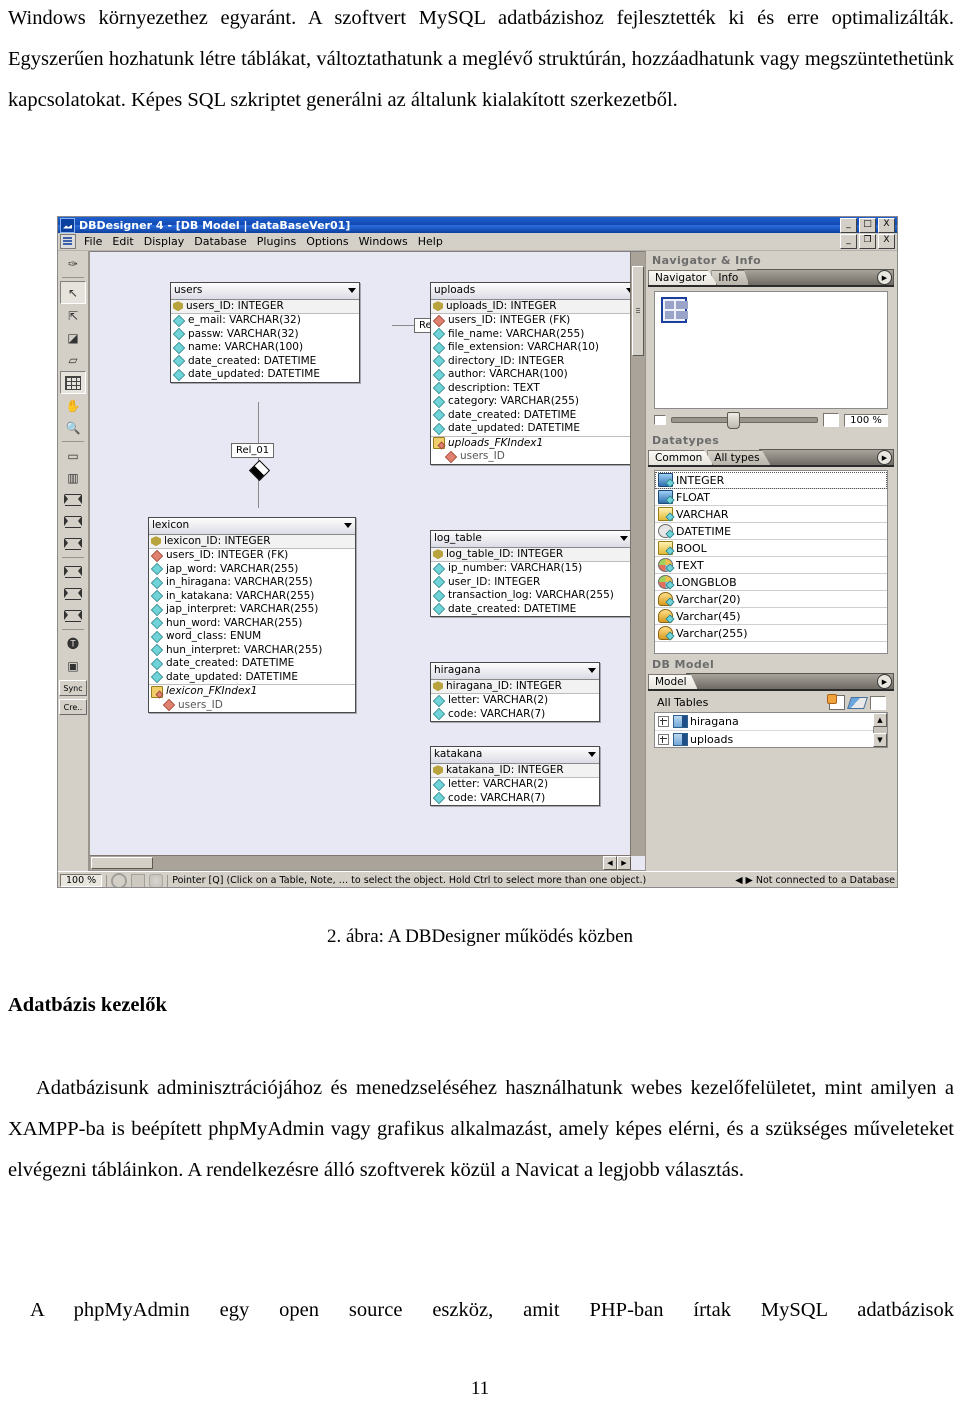  Describe the element at coordinates (771, 548) in the screenshot. I see `datatype-item: BOOL` at that location.